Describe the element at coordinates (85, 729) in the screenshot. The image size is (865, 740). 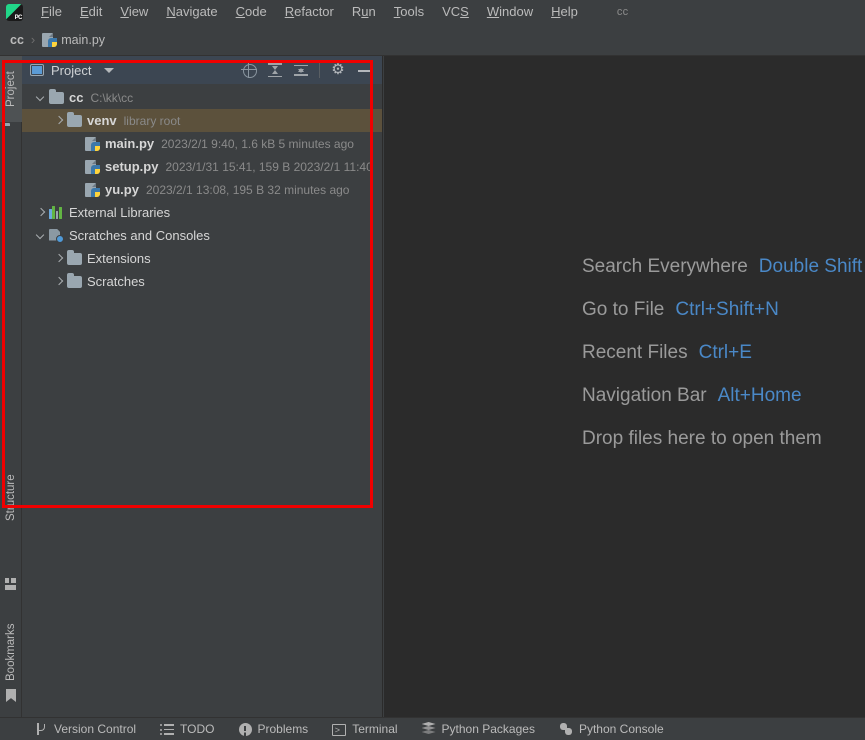
I see `status-bar-item-version-control: Version Control` at that location.